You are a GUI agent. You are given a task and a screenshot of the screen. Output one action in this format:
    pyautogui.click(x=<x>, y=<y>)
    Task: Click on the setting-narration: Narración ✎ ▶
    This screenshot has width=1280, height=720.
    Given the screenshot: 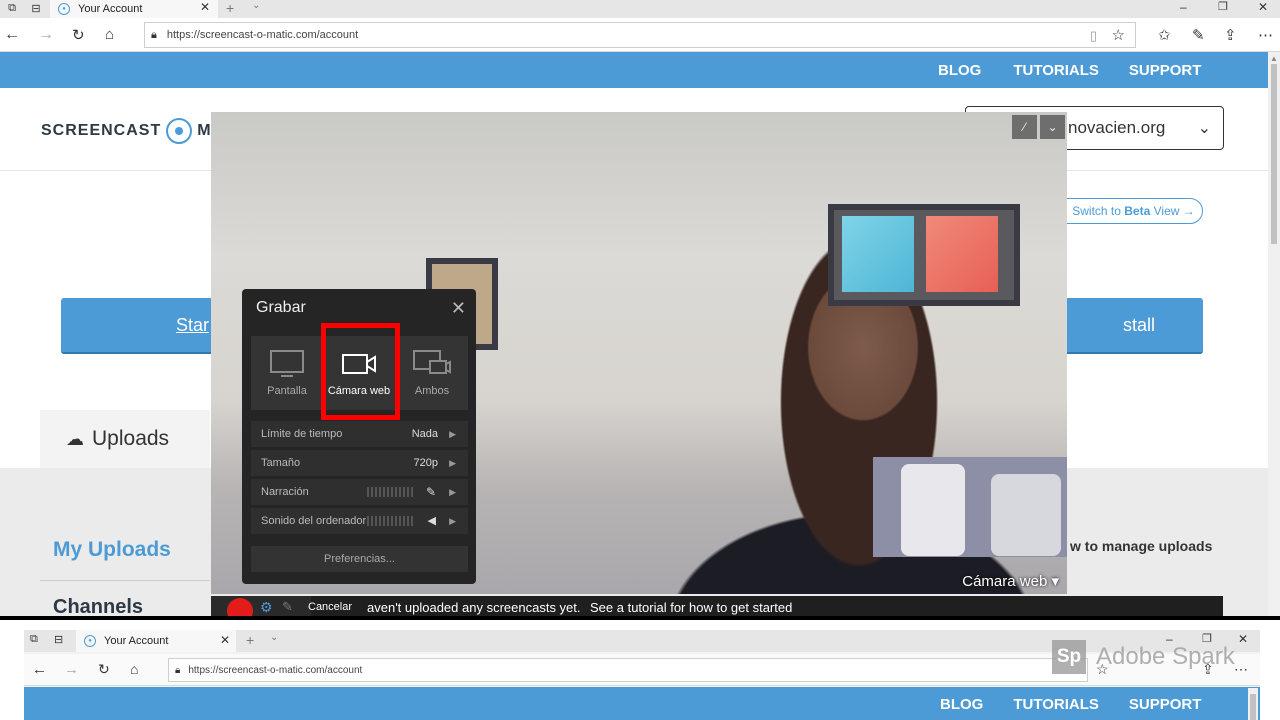 What is the action you would take?
    pyautogui.click(x=359, y=492)
    